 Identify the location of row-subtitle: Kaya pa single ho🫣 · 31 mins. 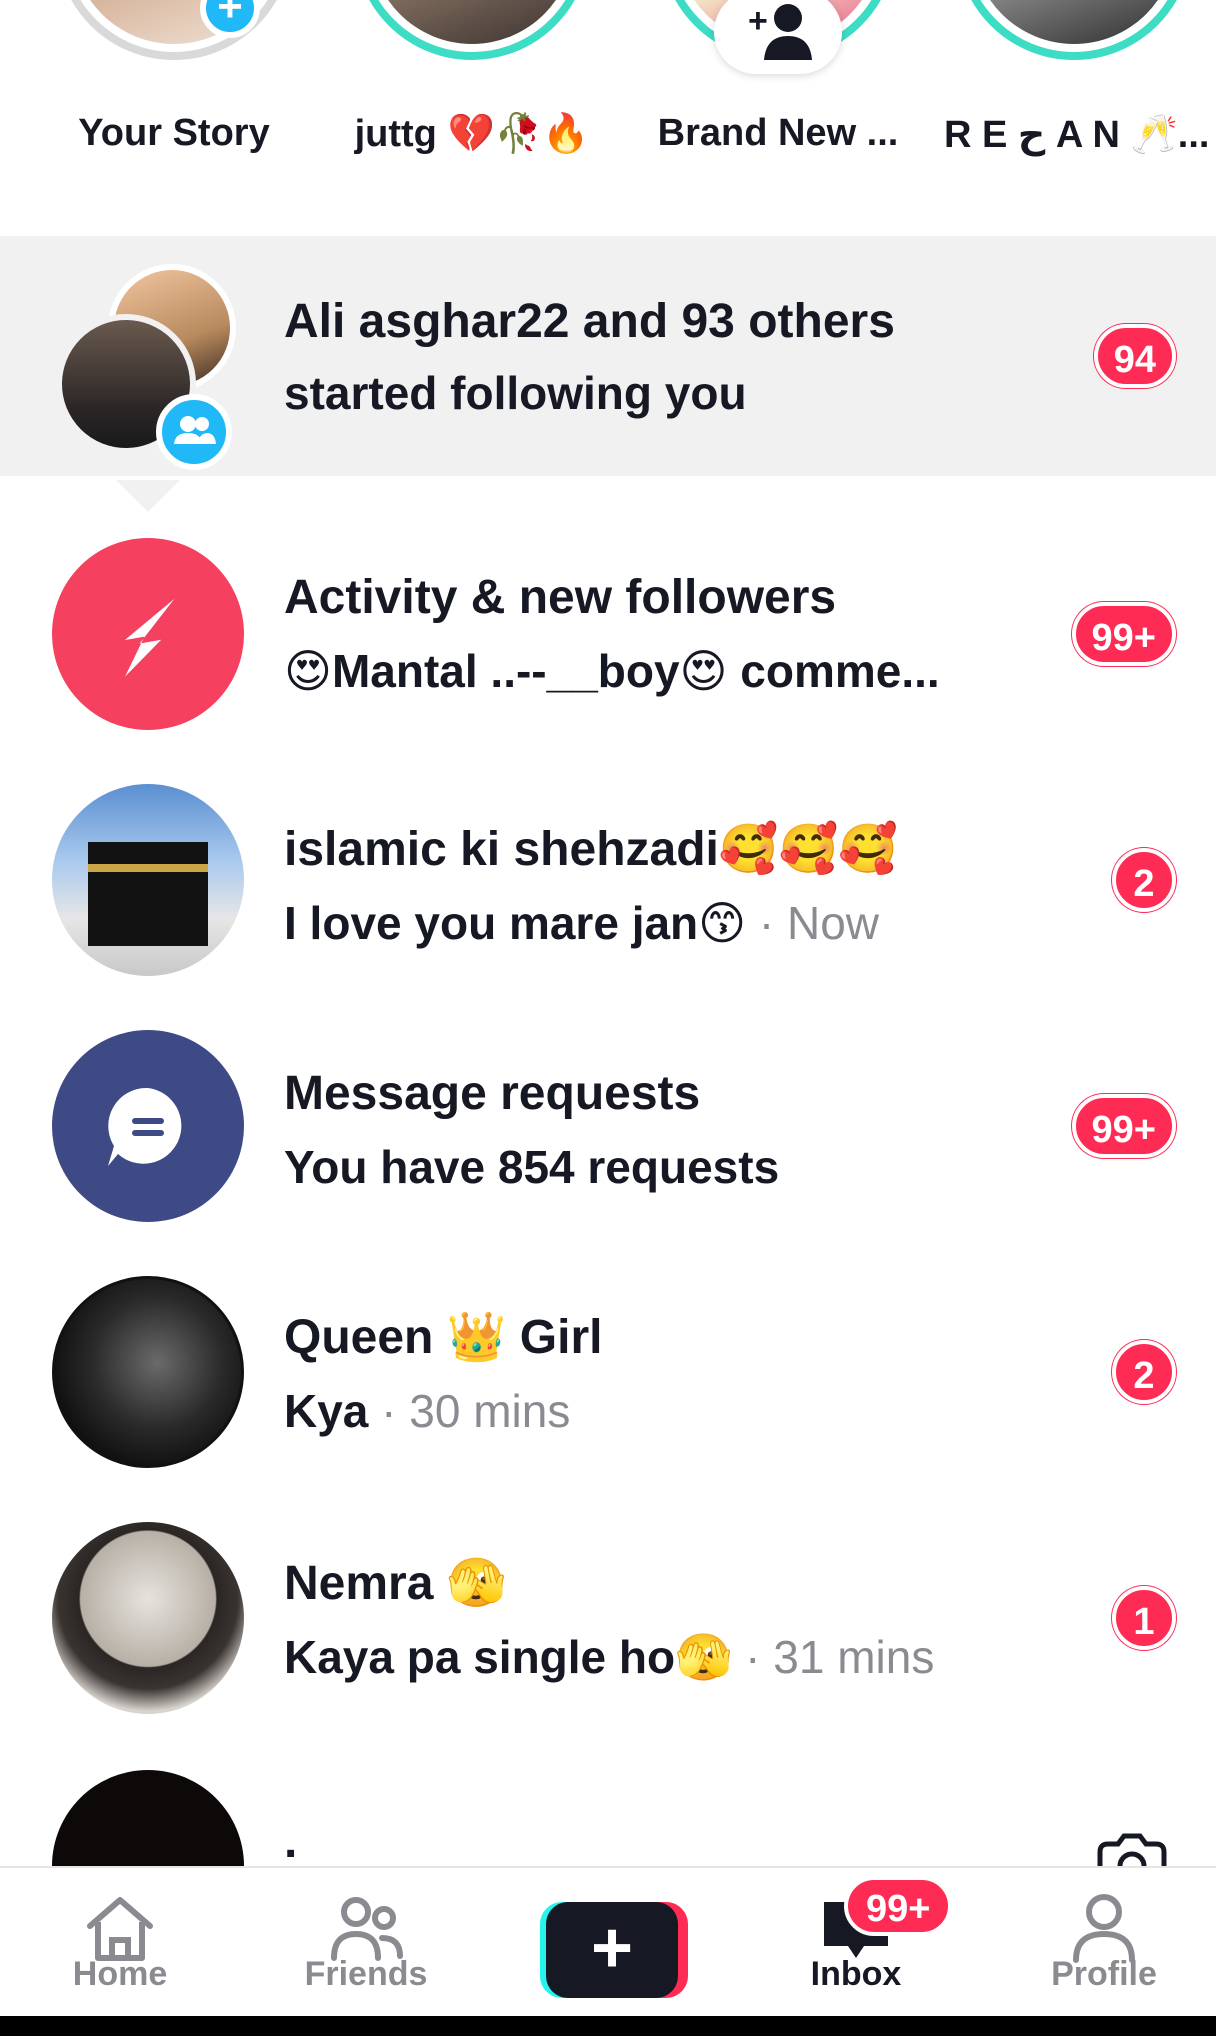
(609, 1657).